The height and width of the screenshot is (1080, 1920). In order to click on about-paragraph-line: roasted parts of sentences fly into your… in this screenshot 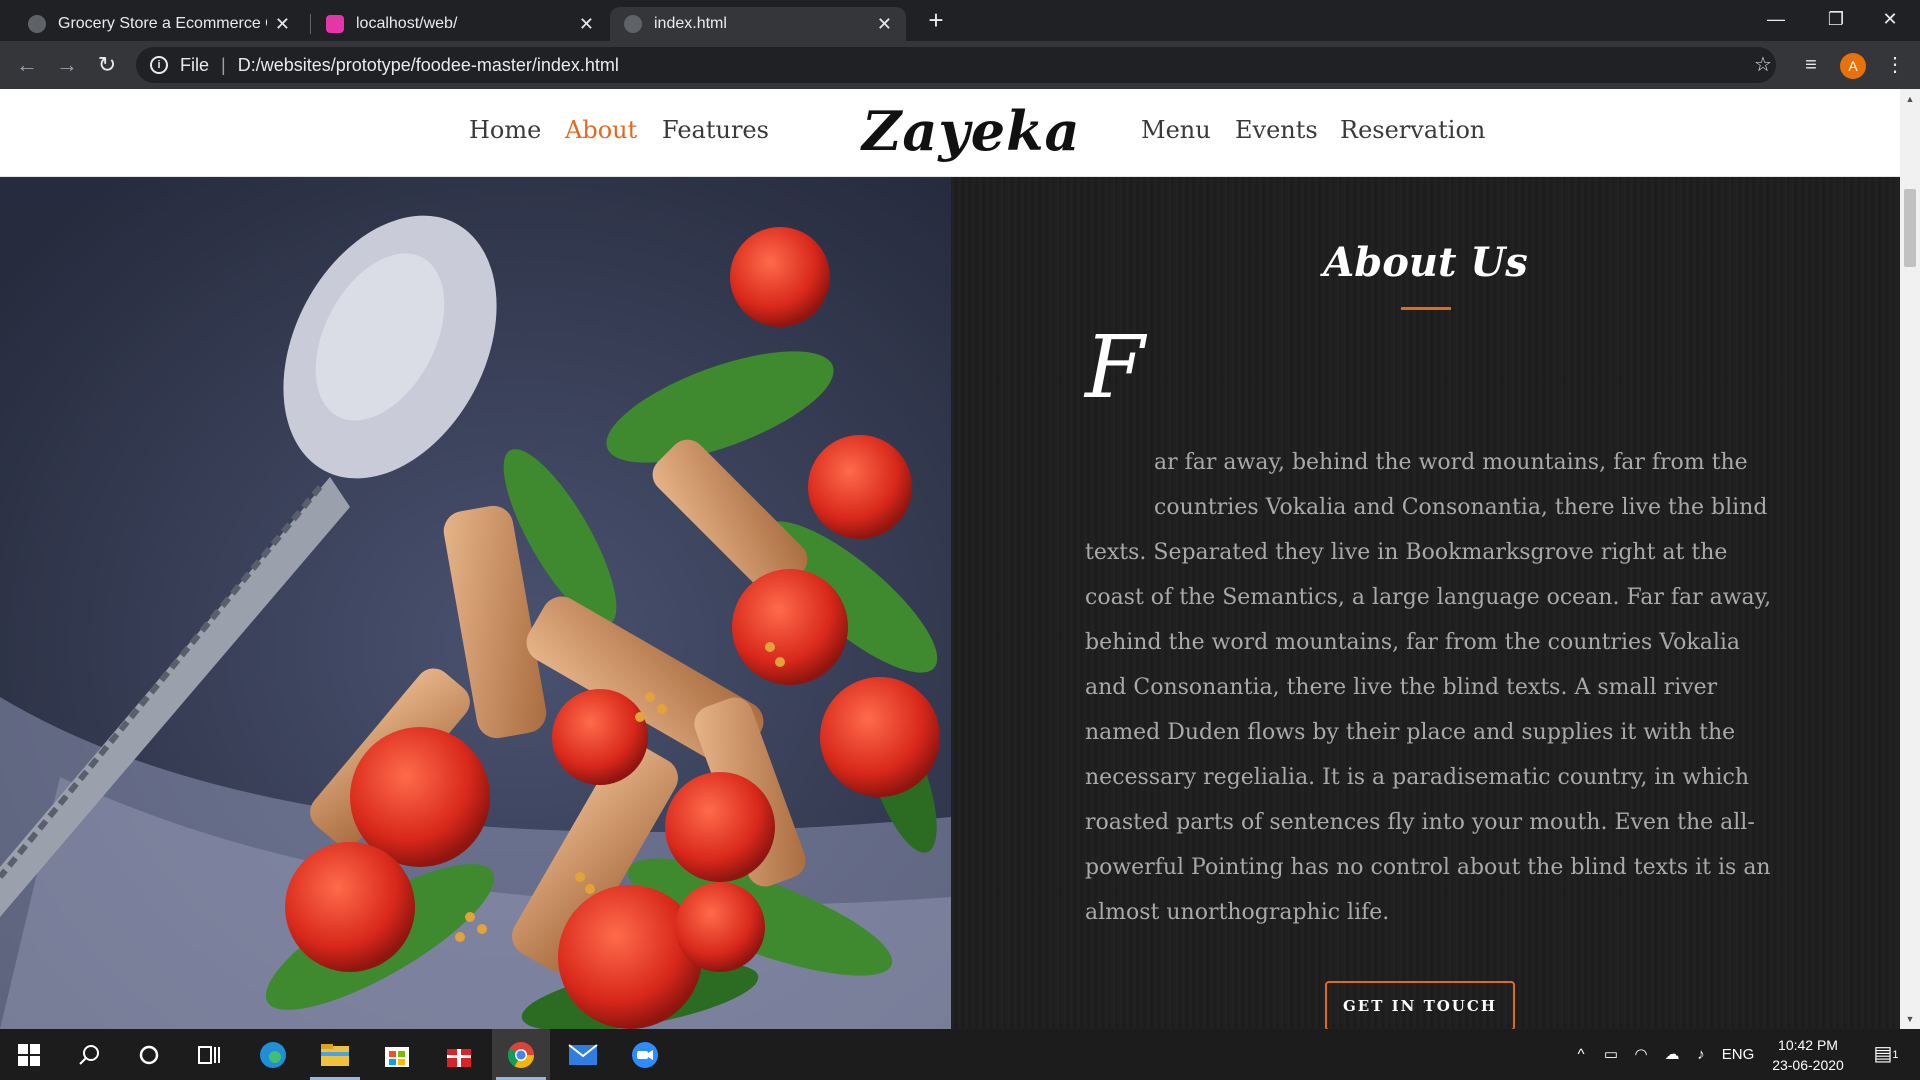, I will do `click(1420, 822)`.